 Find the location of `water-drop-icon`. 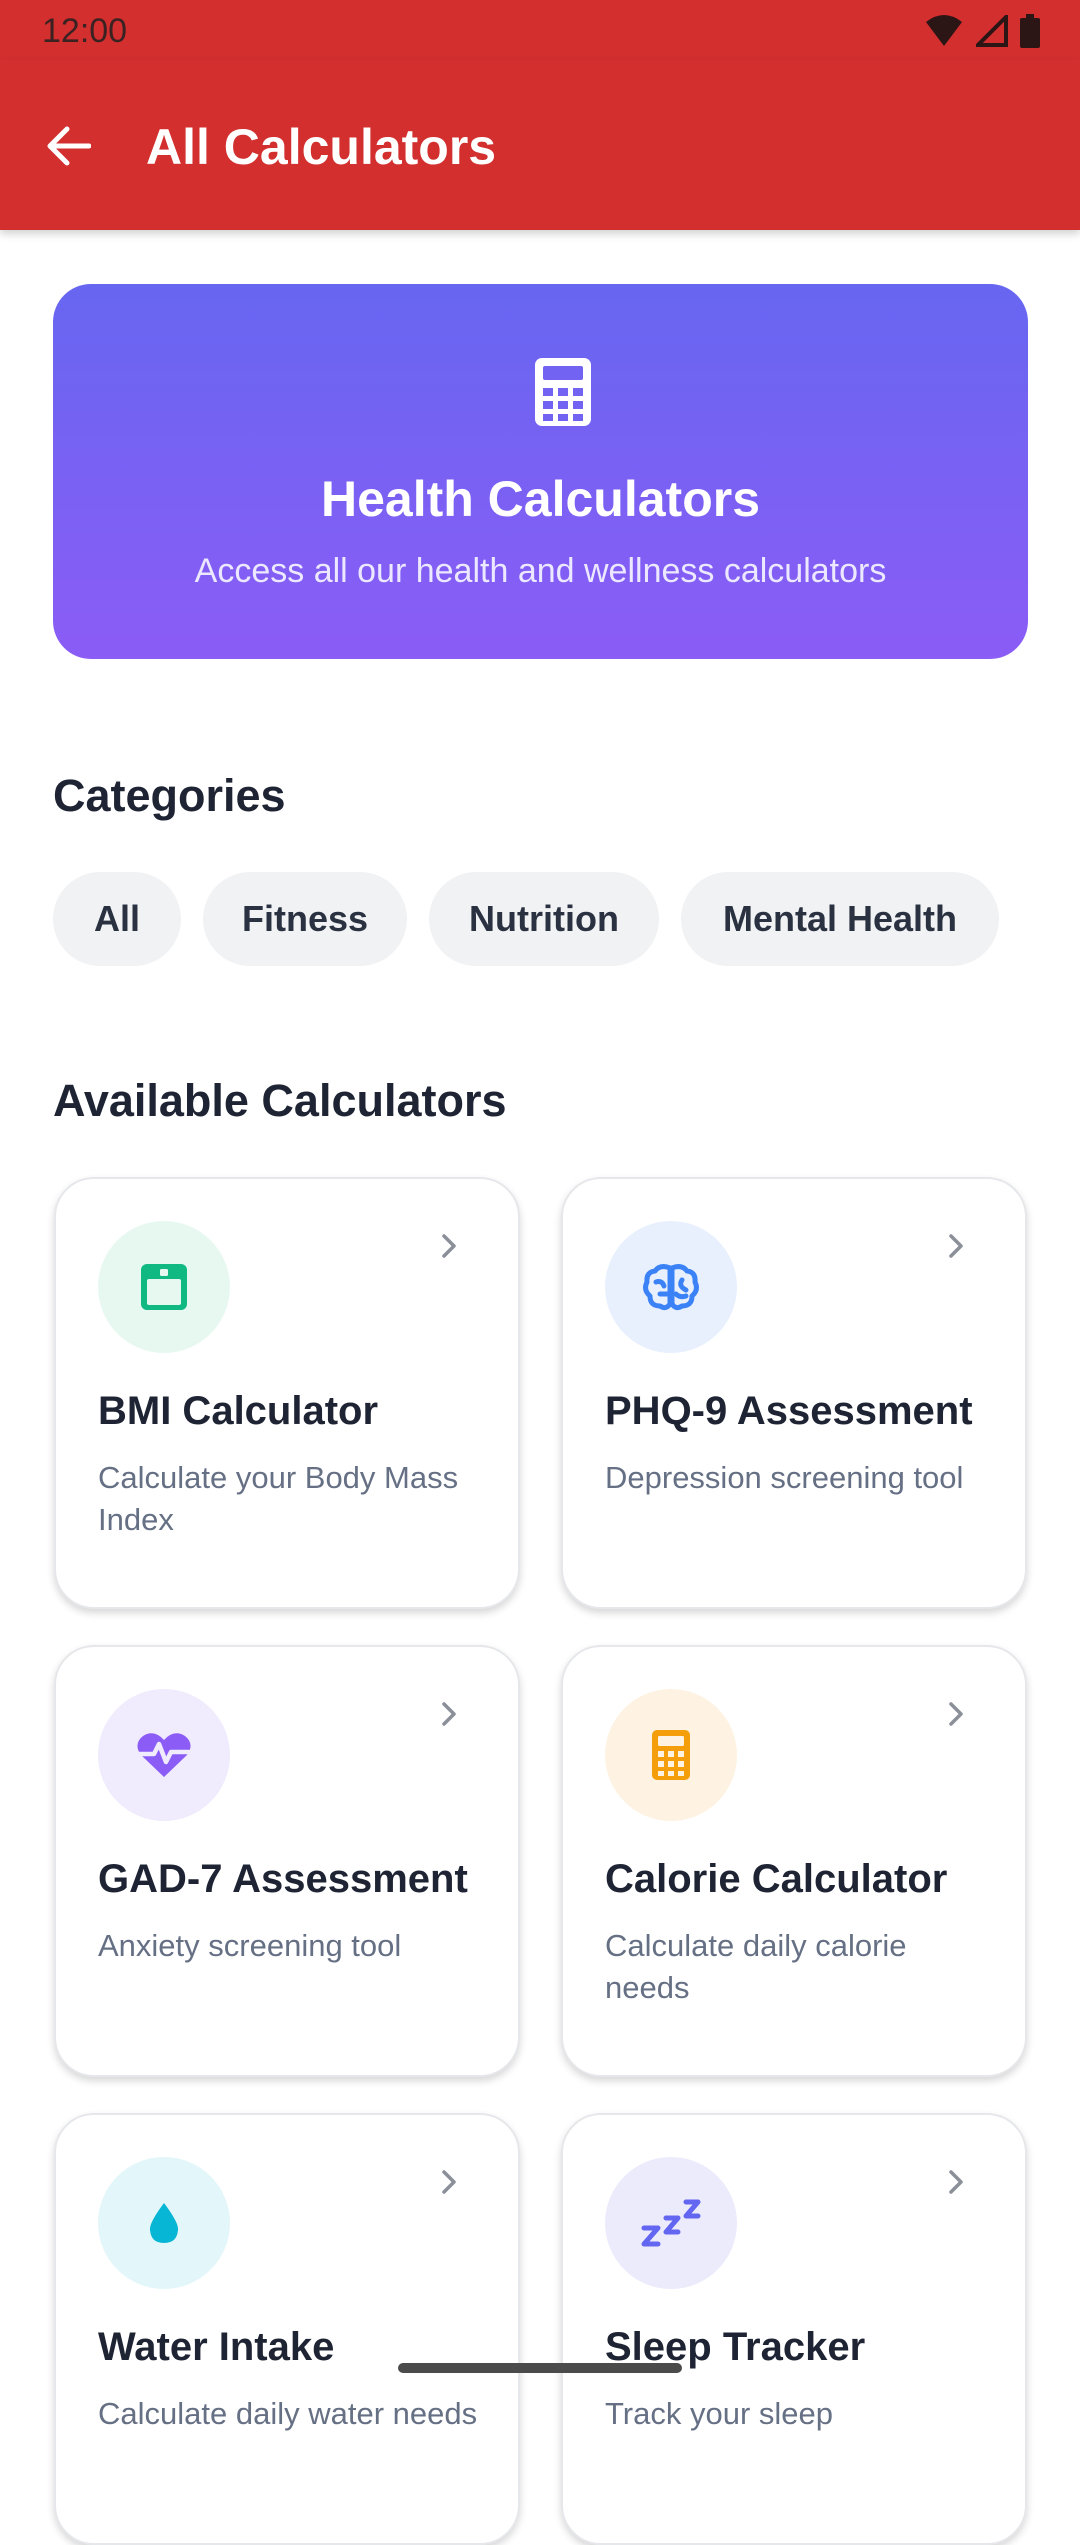

water-drop-icon is located at coordinates (164, 2223).